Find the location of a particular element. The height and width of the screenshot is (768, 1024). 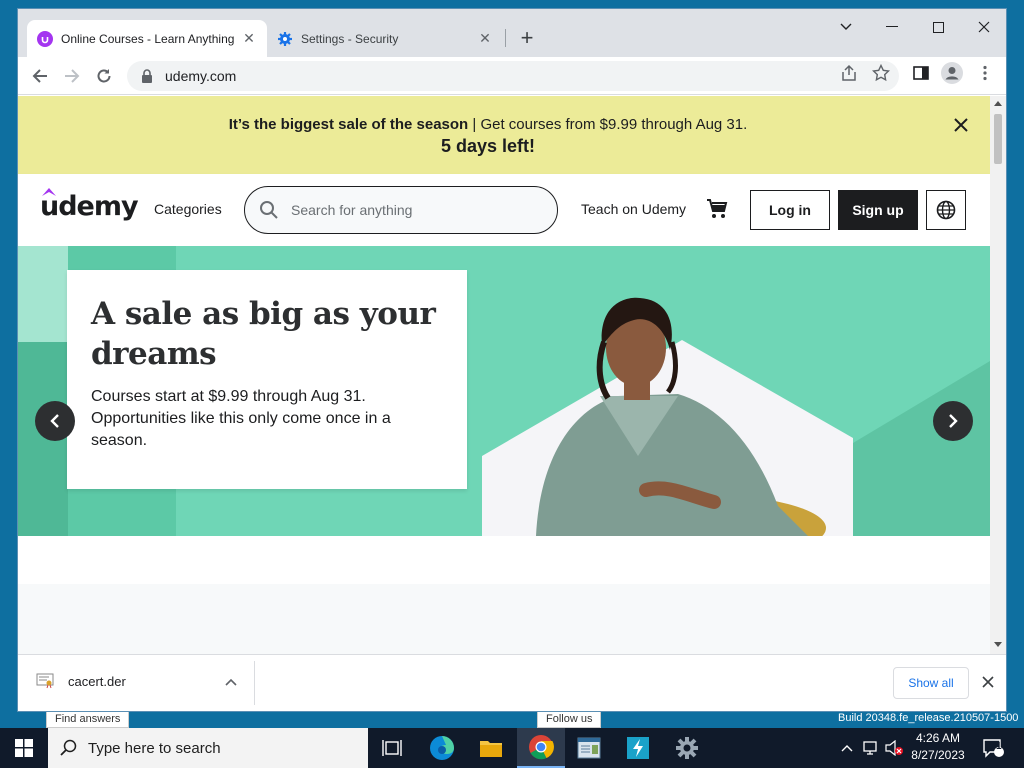

chevron-left-icon is located at coordinates (54, 421).